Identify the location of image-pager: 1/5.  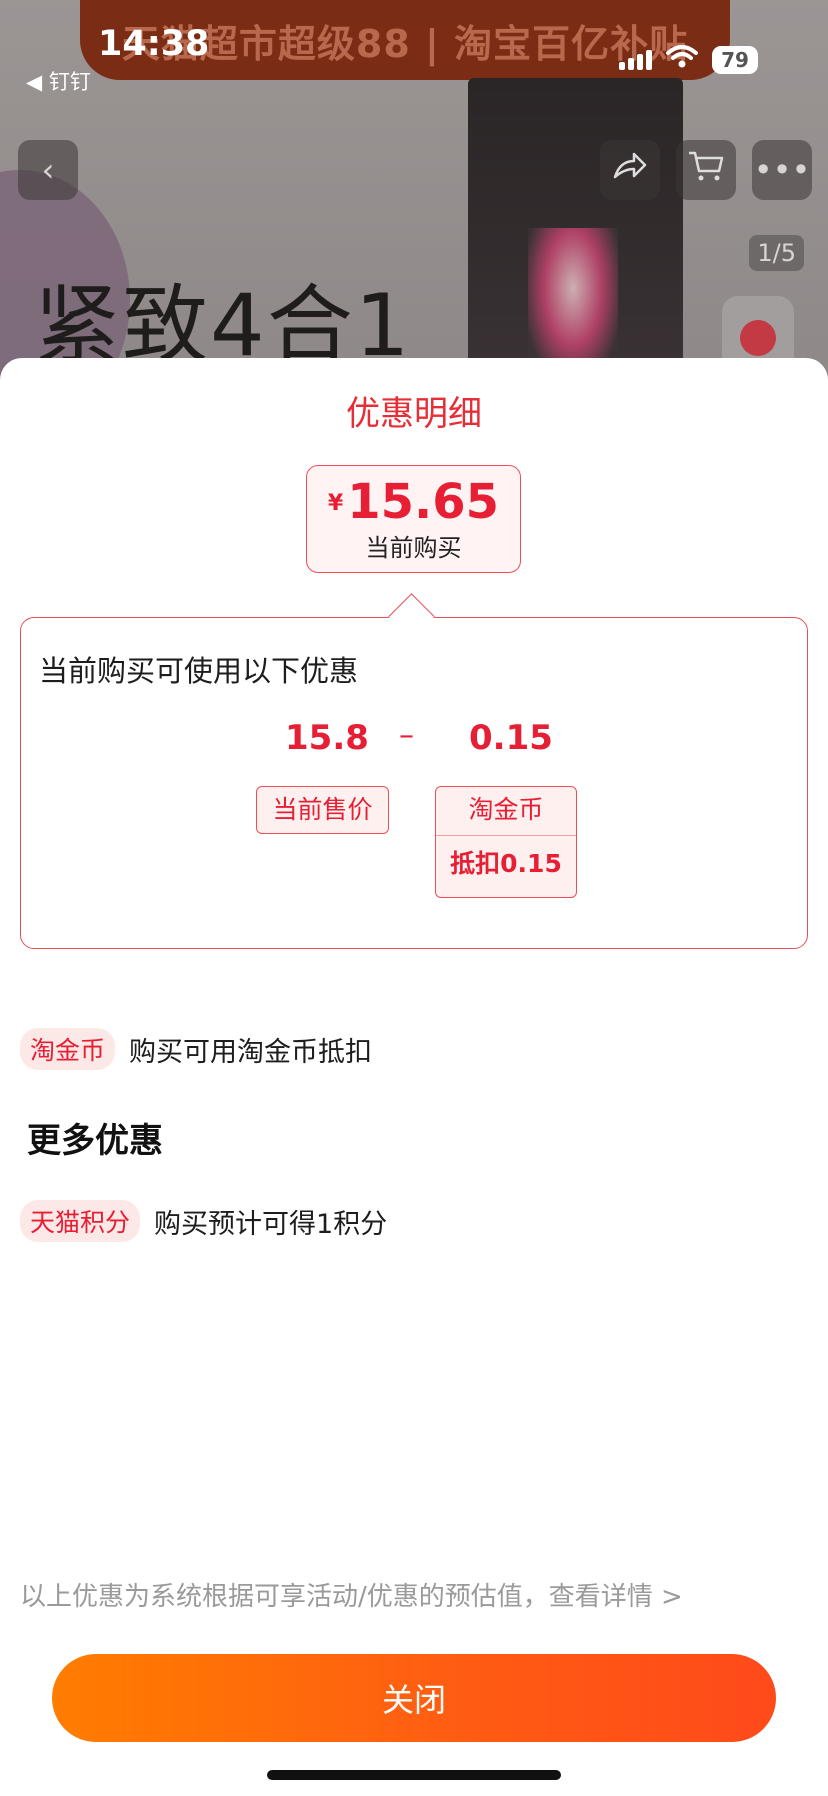
(776, 253).